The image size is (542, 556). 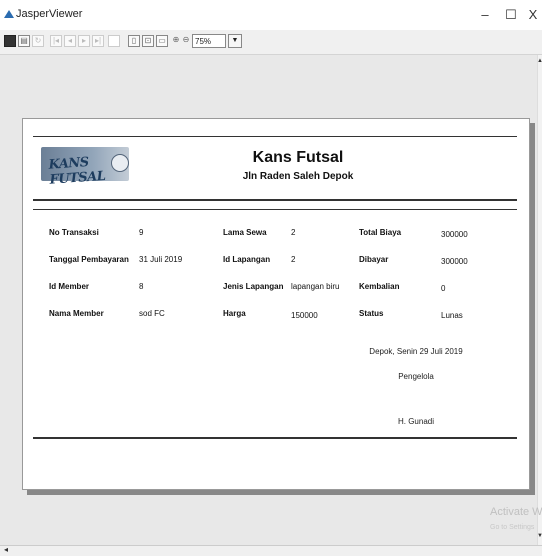 What do you see at coordinates (271, 15) in the screenshot?
I see `window-titlebar: JasperViewer – ☐ X` at bounding box center [271, 15].